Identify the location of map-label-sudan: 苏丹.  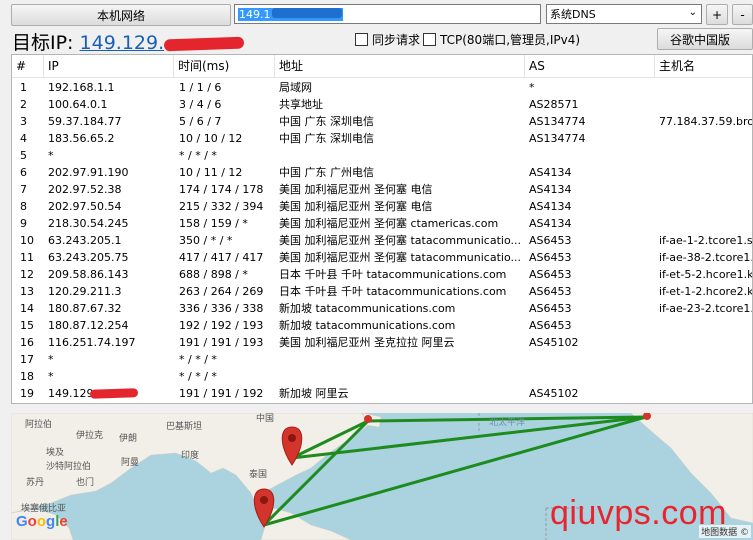
(35, 482).